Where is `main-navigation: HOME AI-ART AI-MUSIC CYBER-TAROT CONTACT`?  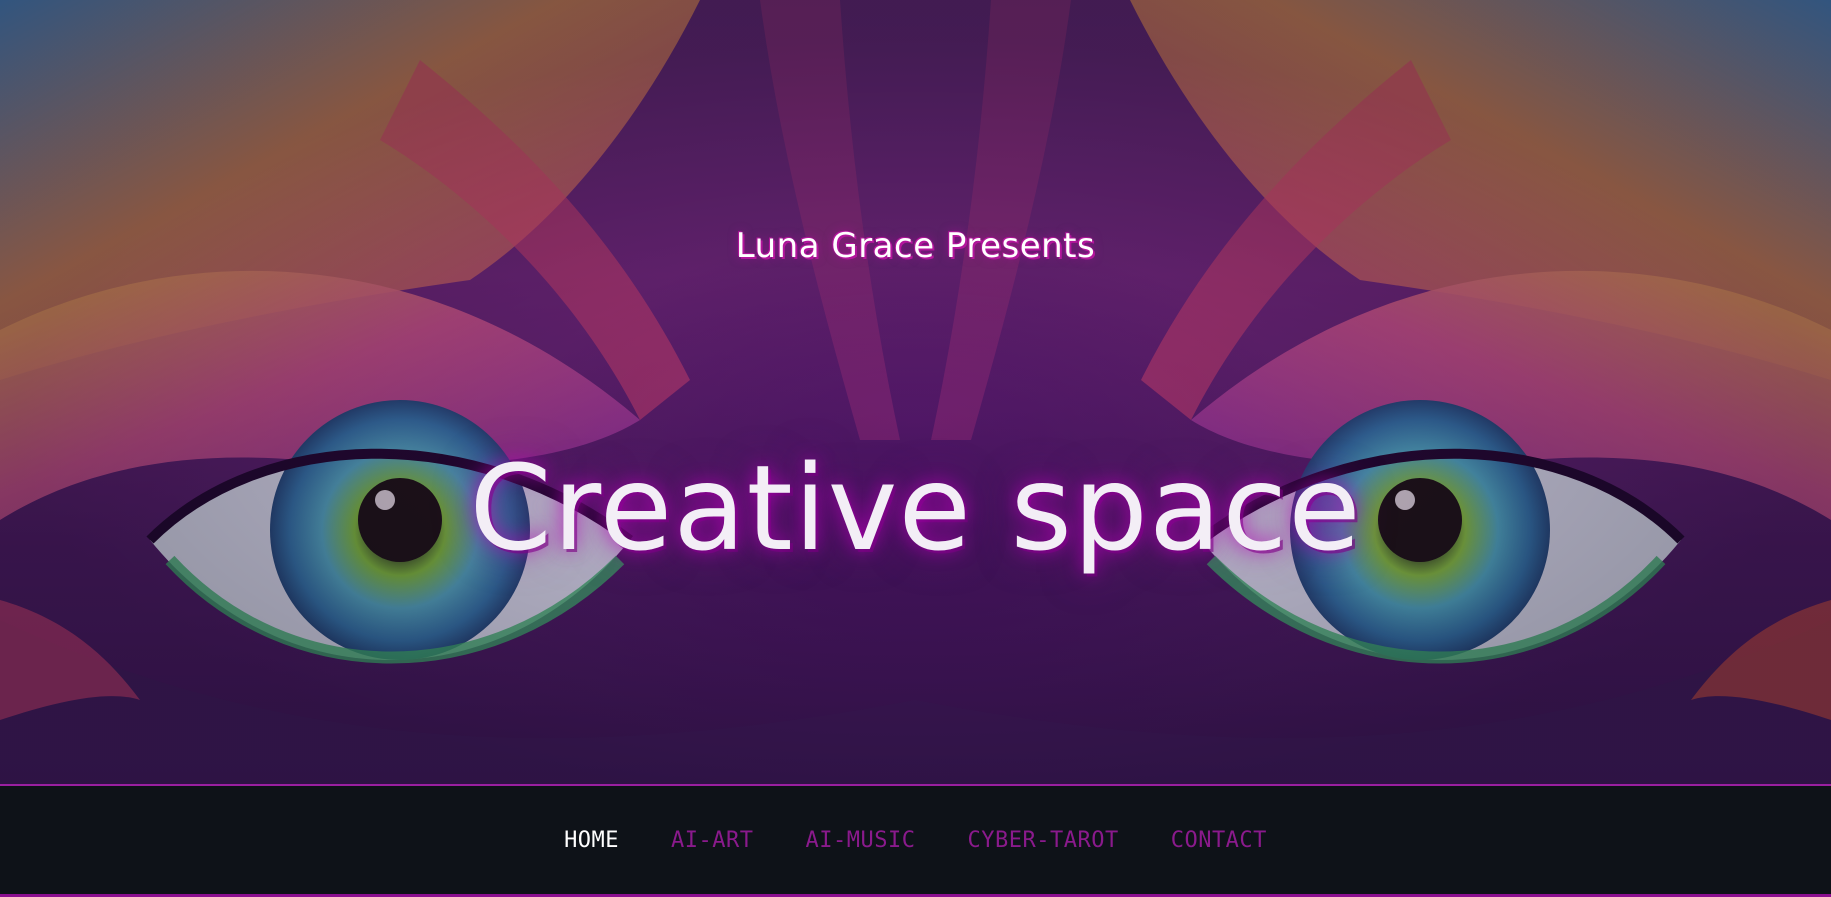
main-navigation: HOME AI-ART AI-MUSIC CYBER-TAROT CONTACT is located at coordinates (915, 841).